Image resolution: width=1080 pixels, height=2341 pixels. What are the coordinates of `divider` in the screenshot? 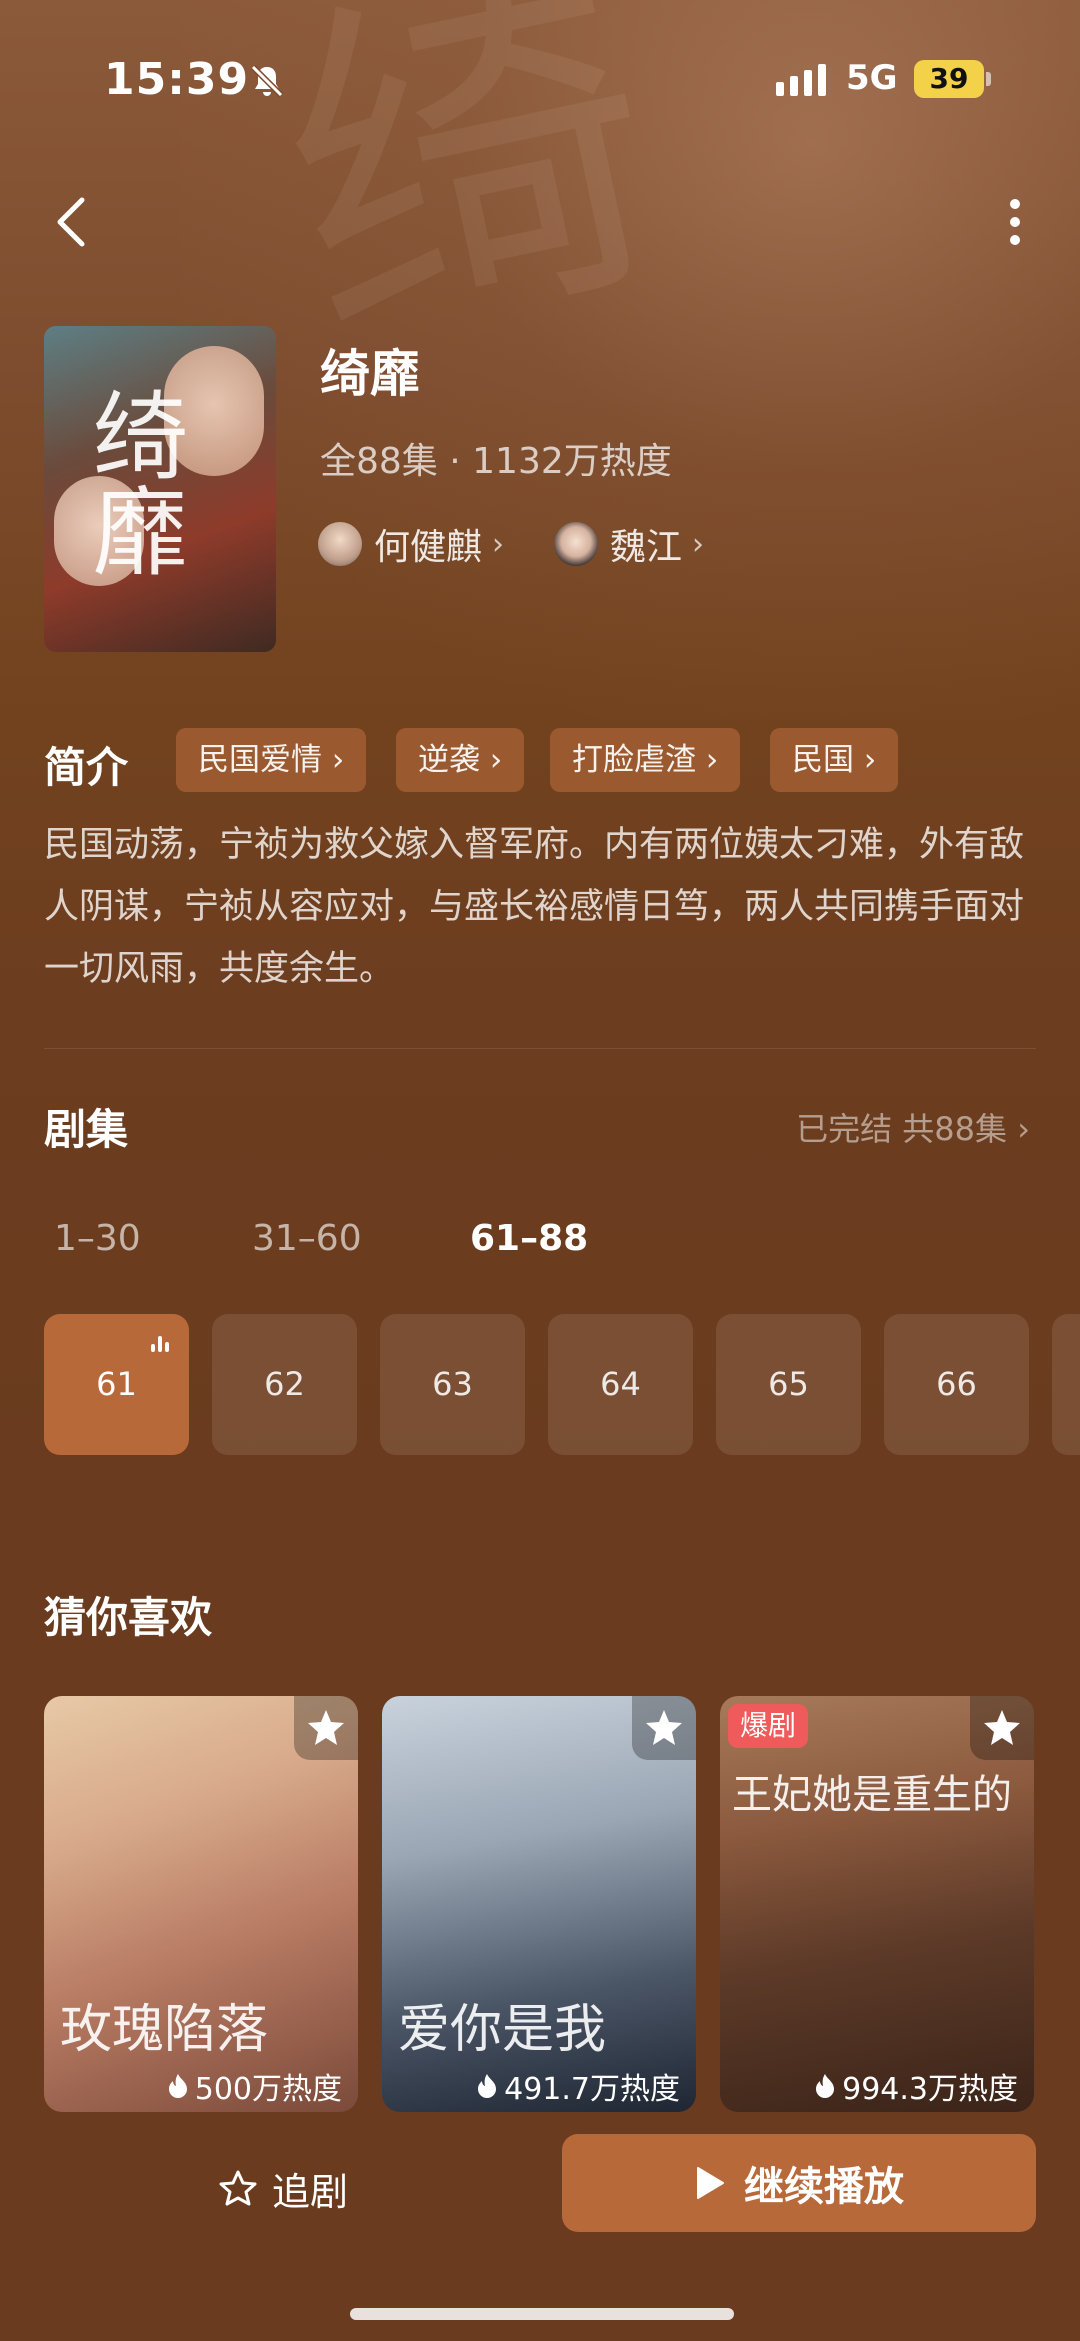 It's located at (540, 1048).